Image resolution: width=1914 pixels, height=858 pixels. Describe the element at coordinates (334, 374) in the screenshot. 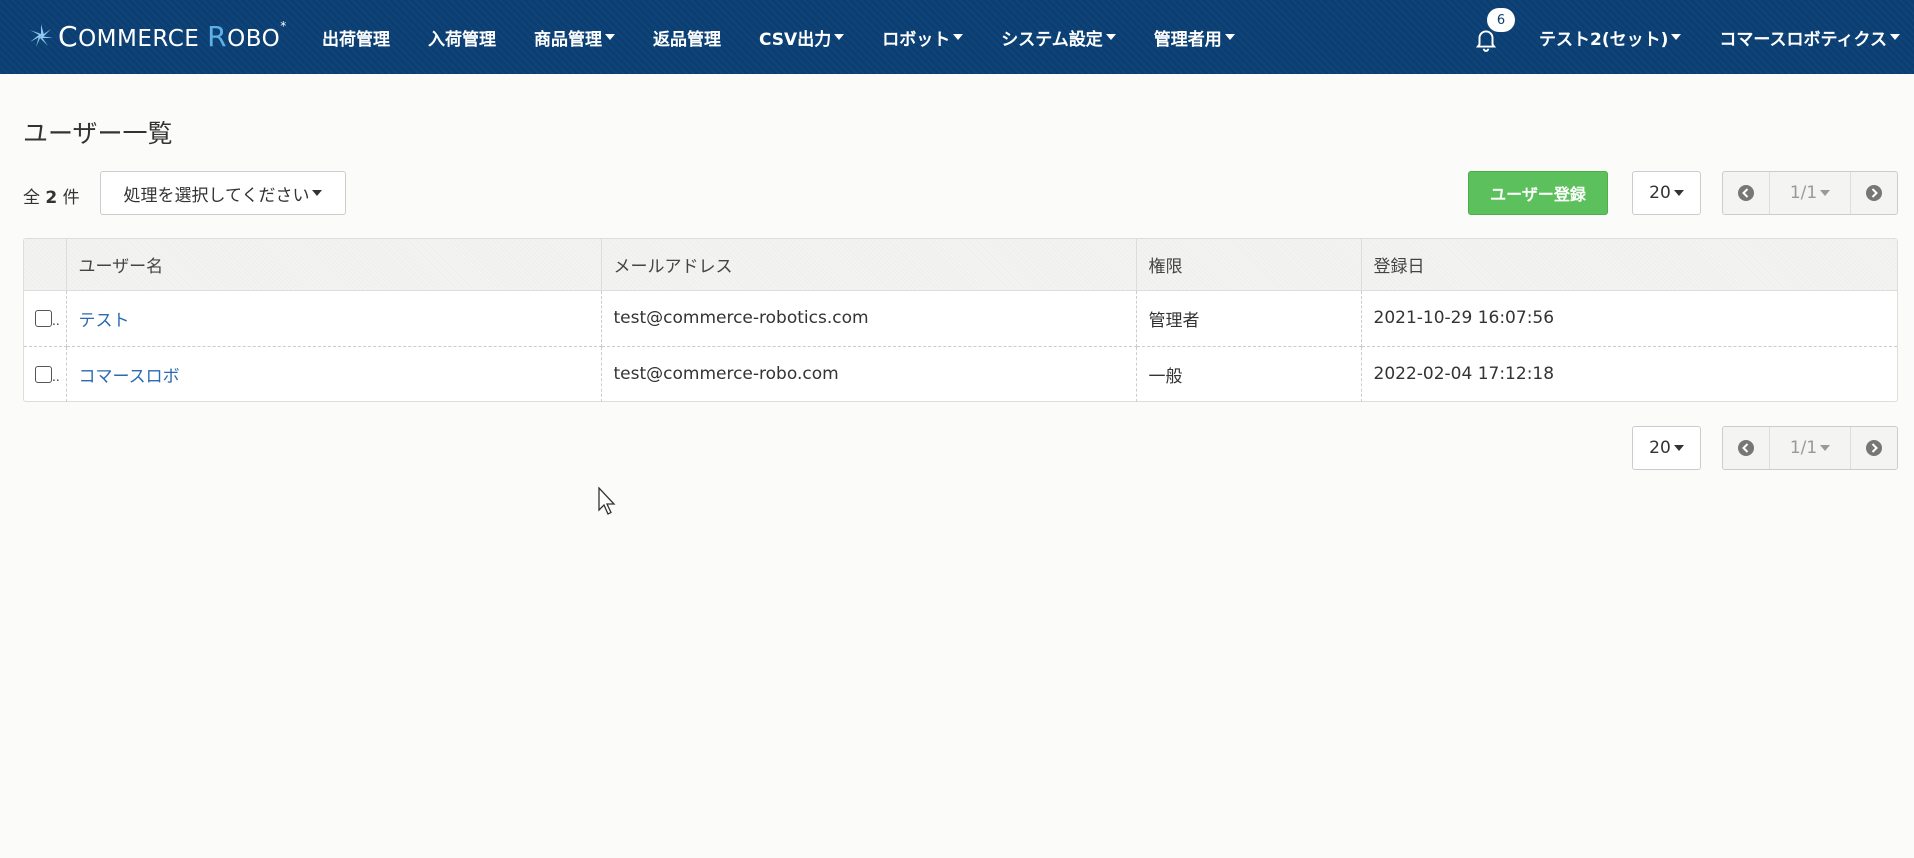

I see `user-name-cell: コマースロボ` at that location.